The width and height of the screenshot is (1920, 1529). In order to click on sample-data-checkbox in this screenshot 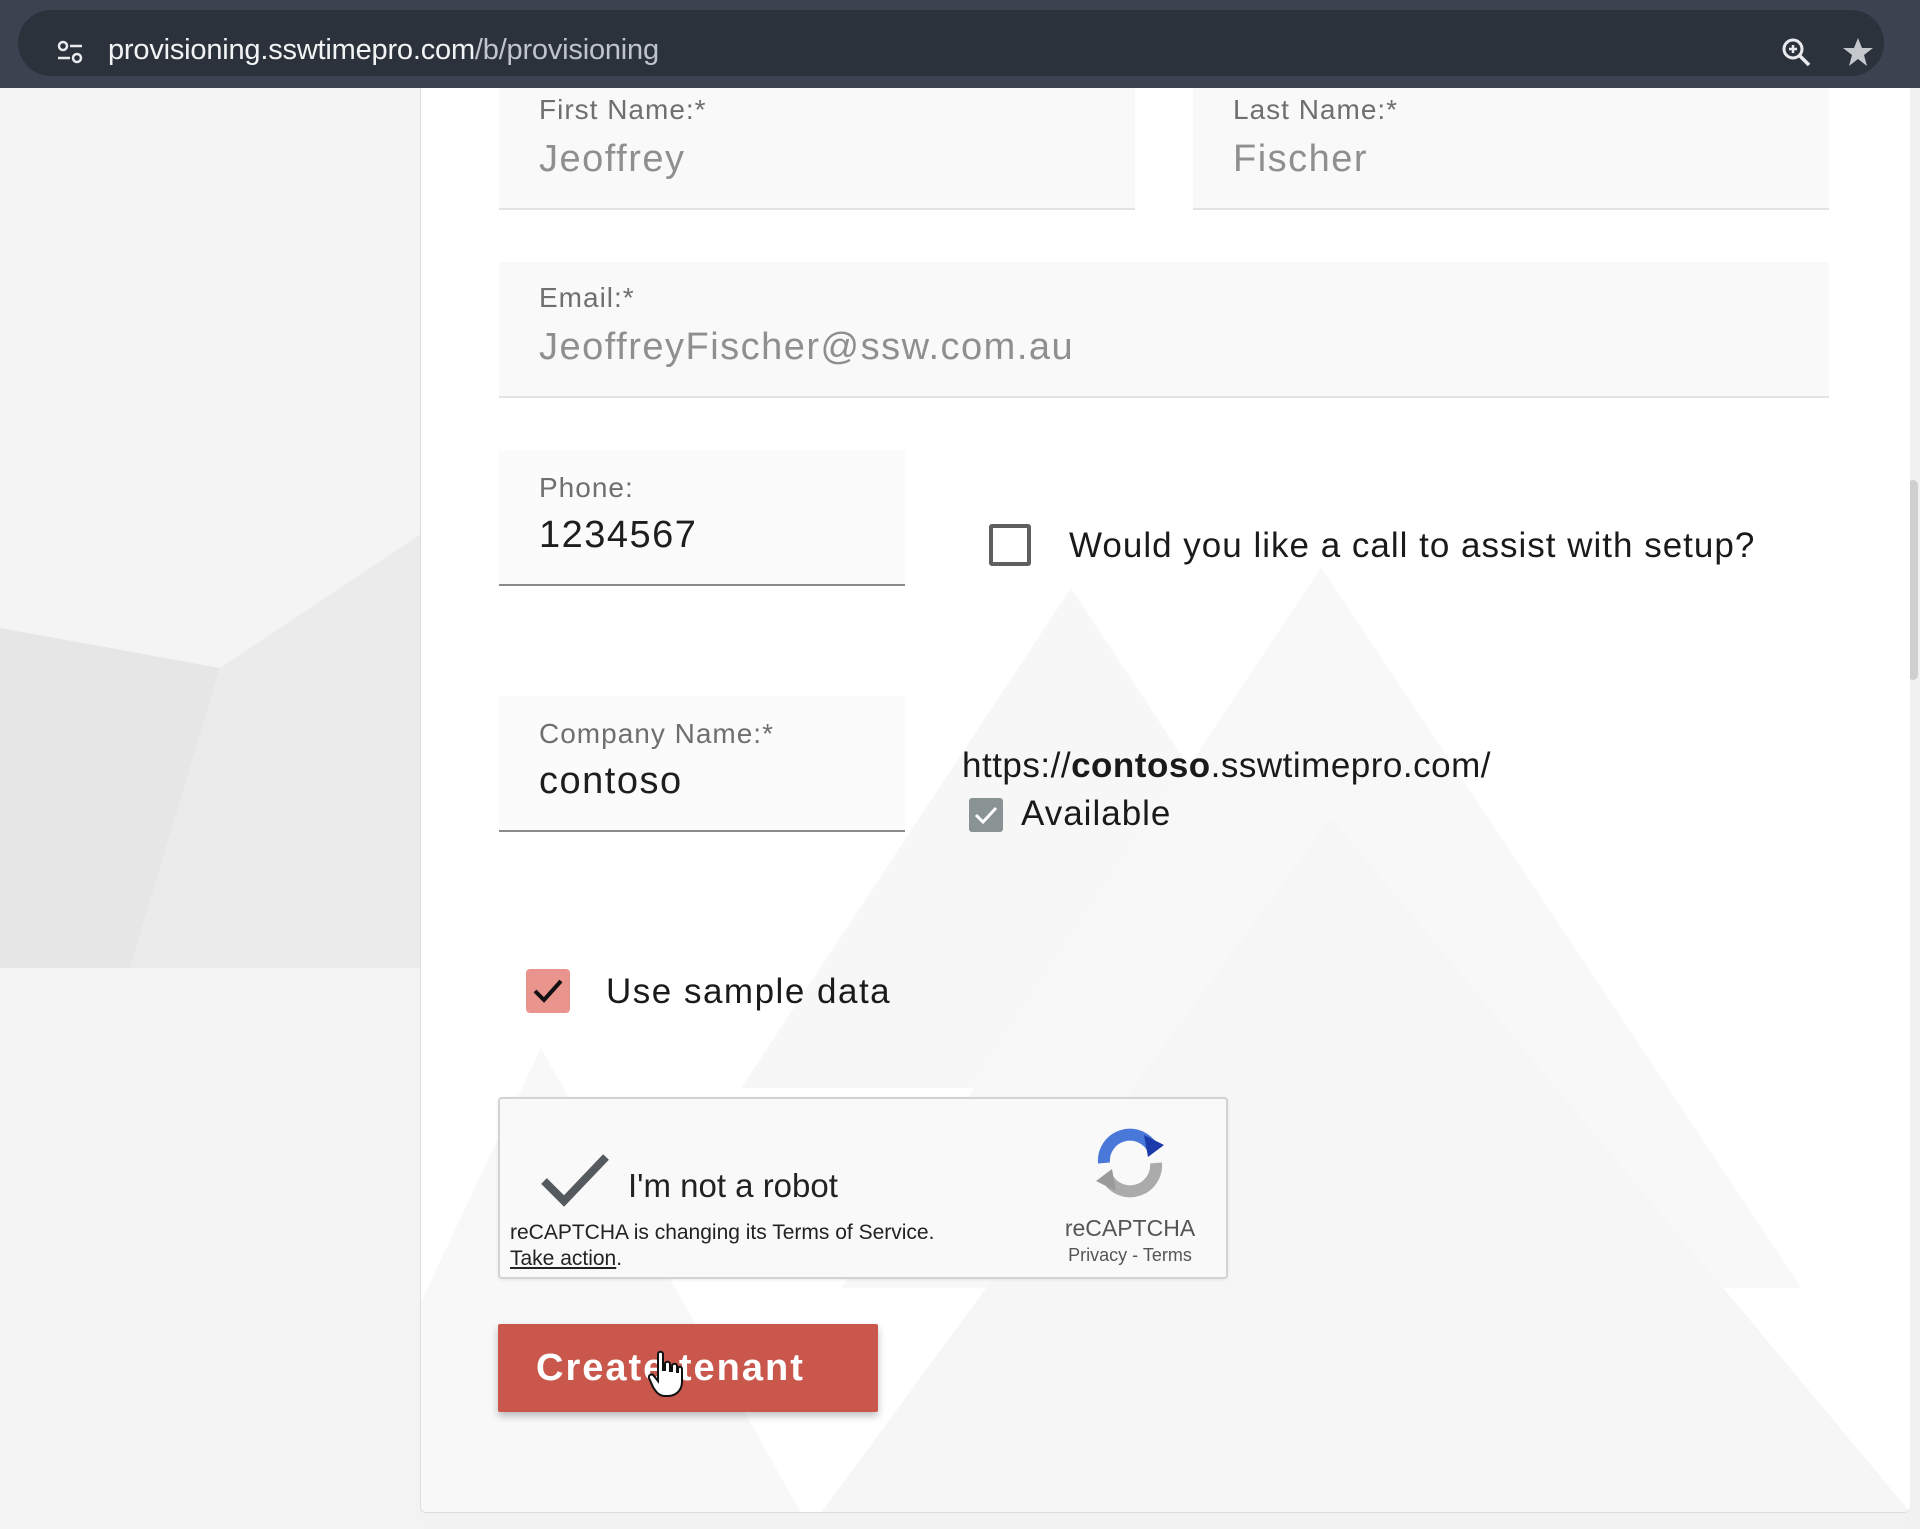, I will do `click(548, 991)`.